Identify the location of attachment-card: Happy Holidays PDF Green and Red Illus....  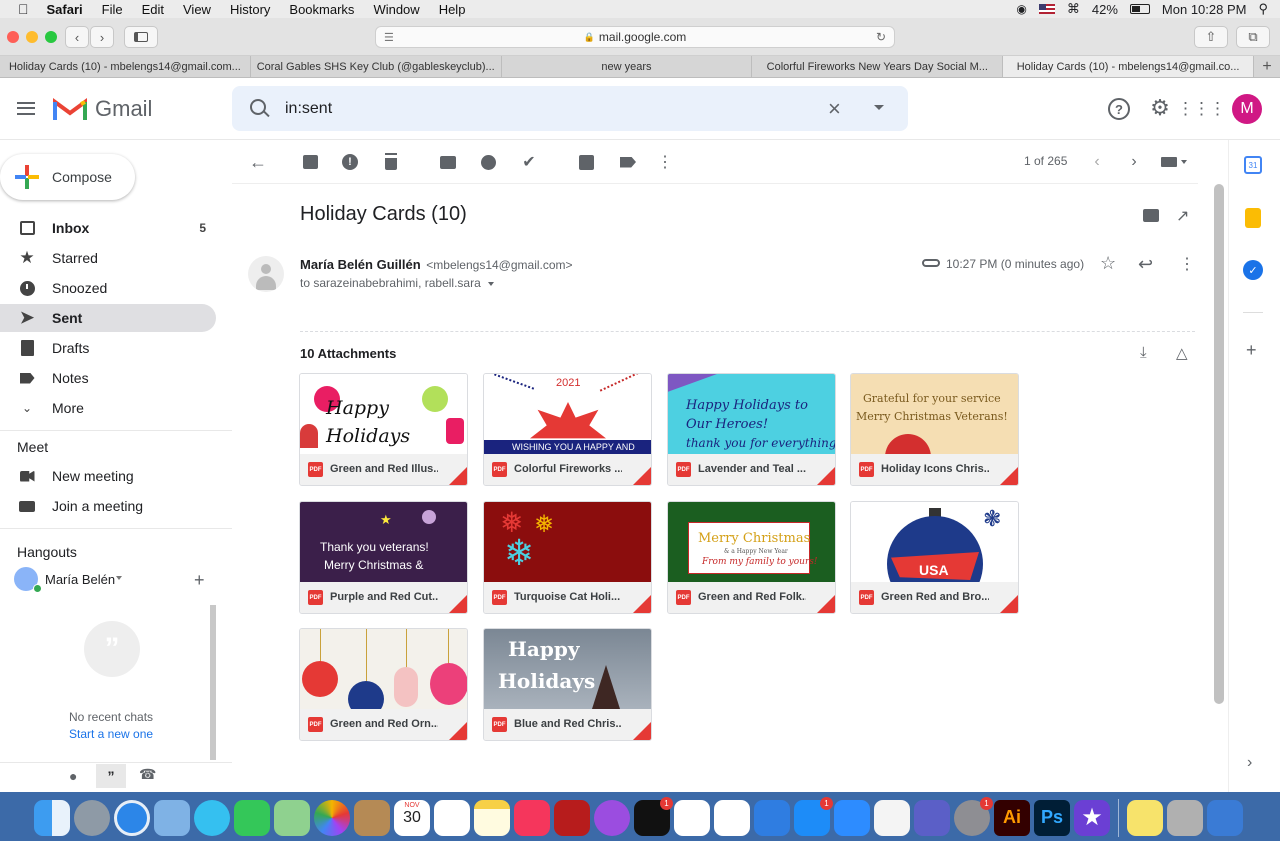
(383, 429).